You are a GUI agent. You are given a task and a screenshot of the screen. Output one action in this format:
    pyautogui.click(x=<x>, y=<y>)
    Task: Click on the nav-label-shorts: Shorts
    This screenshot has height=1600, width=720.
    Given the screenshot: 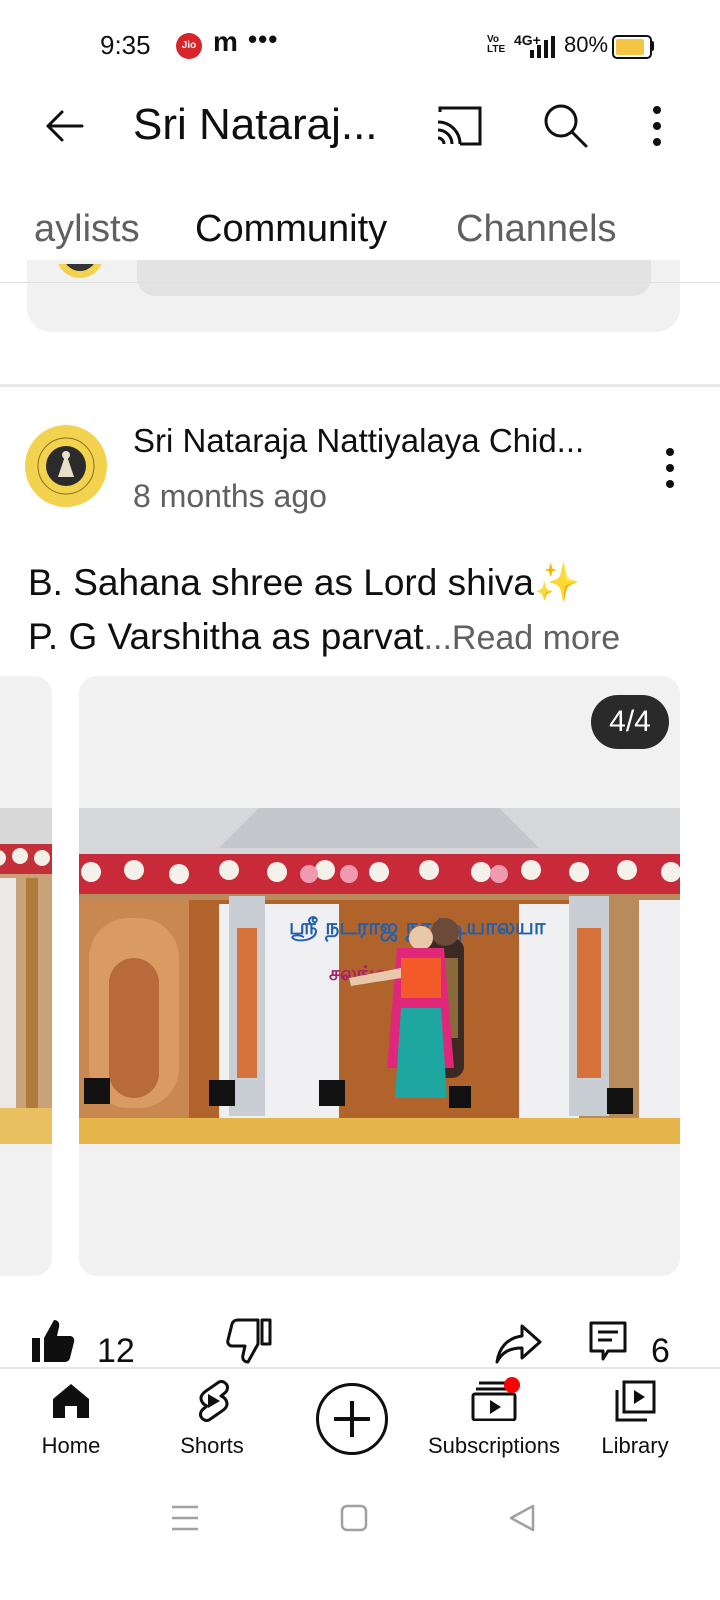 What is the action you would take?
    pyautogui.click(x=212, y=1445)
    